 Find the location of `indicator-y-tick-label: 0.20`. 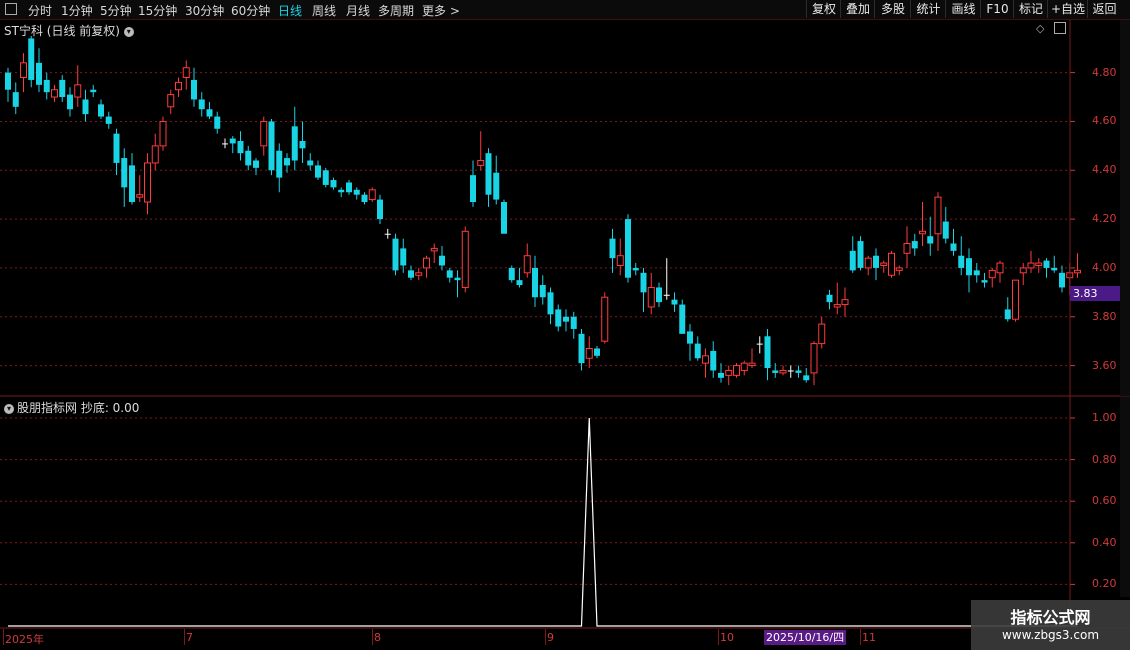

indicator-y-tick-label: 0.20 is located at coordinates (1104, 584).